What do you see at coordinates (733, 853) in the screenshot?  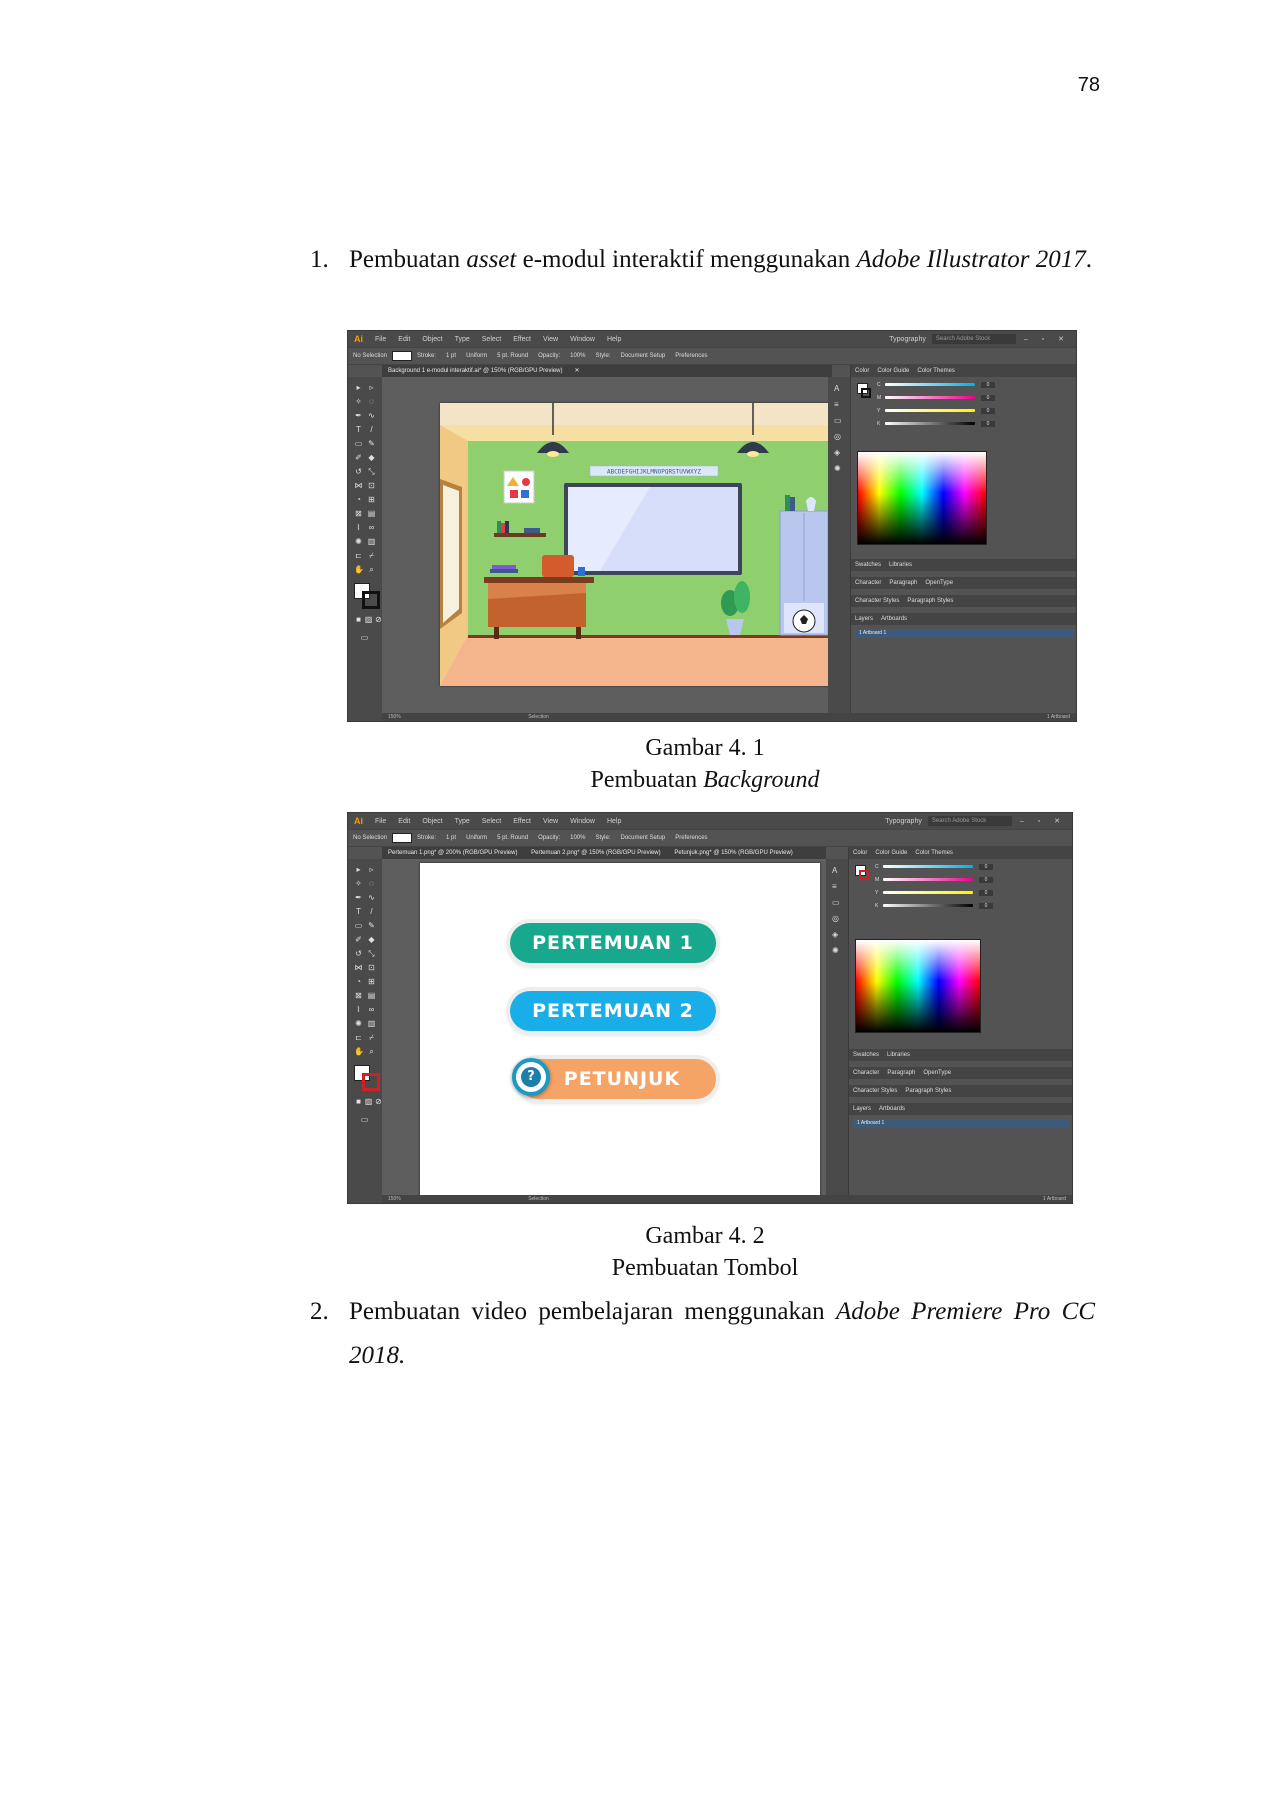 I see `document-tab-3: Petunjuk.png* @ 150% (RGB/GPU Preview)` at bounding box center [733, 853].